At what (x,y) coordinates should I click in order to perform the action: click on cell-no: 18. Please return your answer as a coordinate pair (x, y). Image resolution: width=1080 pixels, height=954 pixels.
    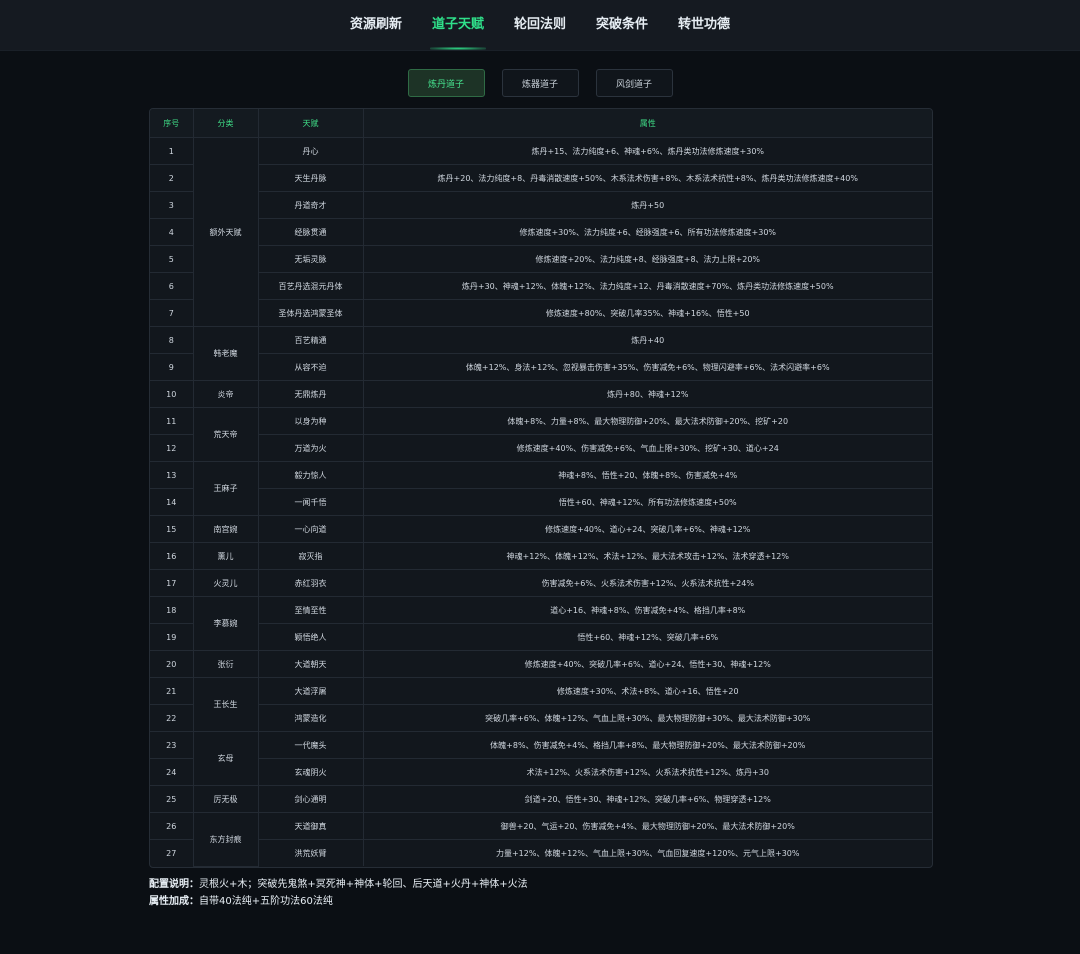
    Looking at the image, I should click on (172, 610).